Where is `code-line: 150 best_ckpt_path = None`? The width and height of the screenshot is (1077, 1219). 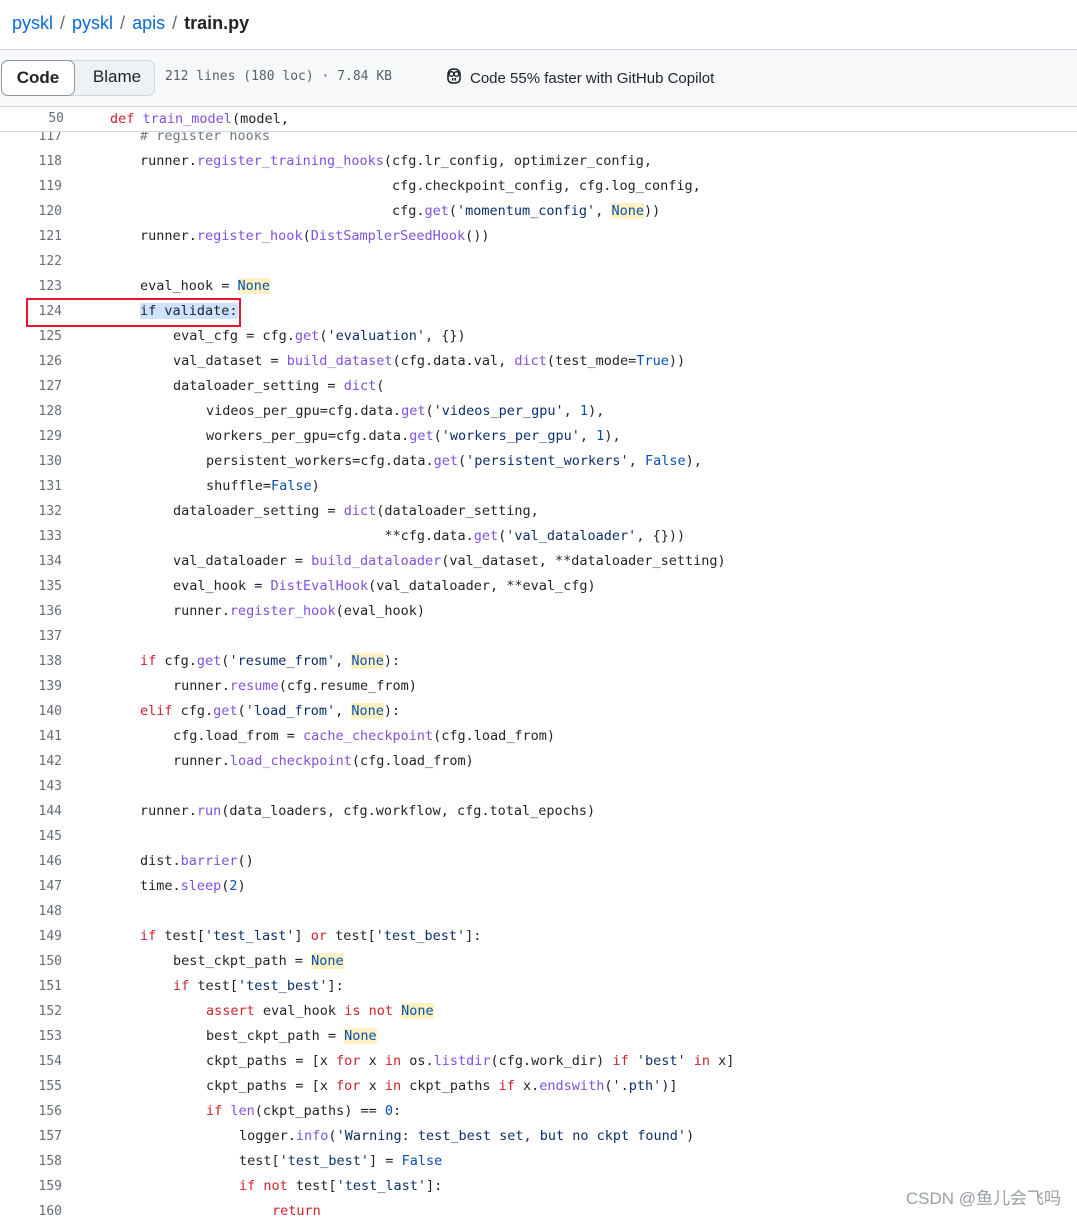 code-line: 150 best_ckpt_path = None is located at coordinates (538, 961).